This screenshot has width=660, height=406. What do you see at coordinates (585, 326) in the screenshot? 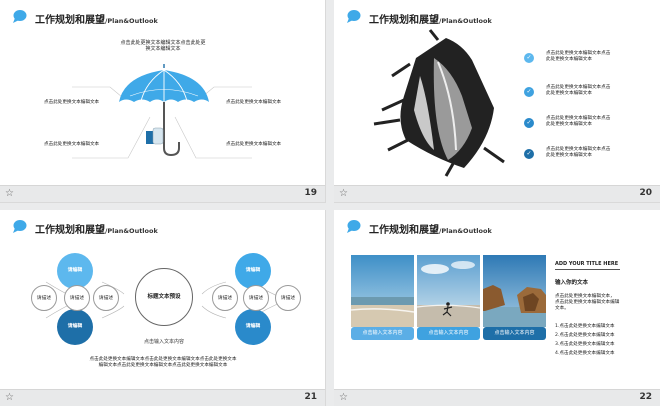
I see `list-item: 1.点击此处更换文本编辑文本` at bounding box center [585, 326].